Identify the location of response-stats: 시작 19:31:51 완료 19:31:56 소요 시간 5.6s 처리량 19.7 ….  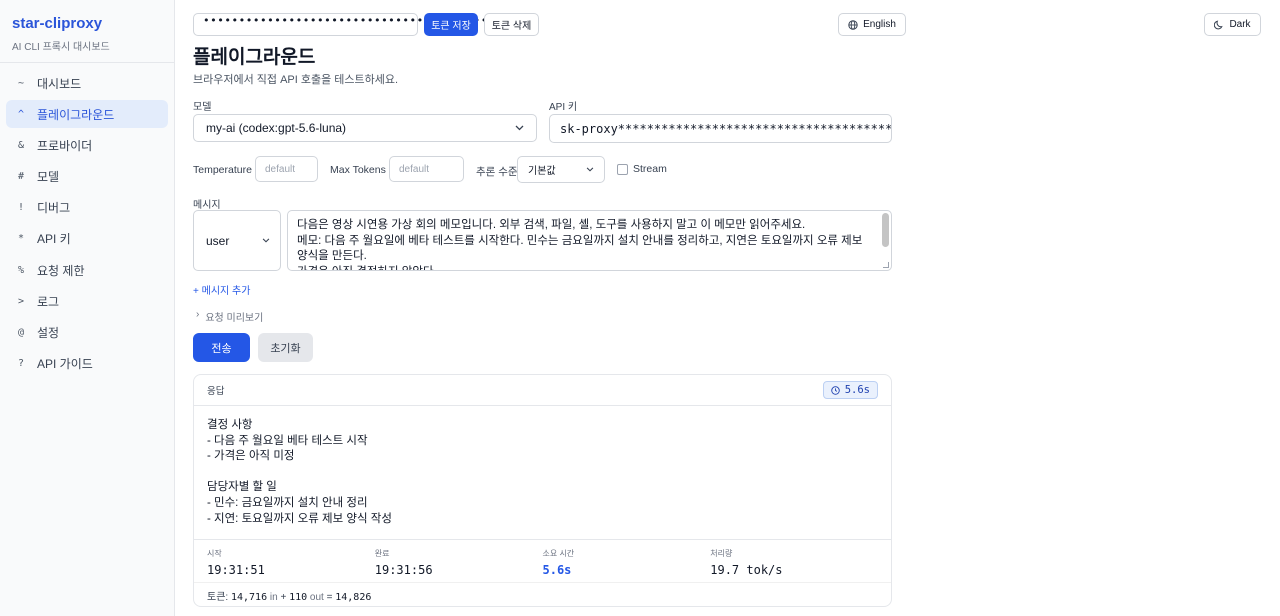
(542, 561).